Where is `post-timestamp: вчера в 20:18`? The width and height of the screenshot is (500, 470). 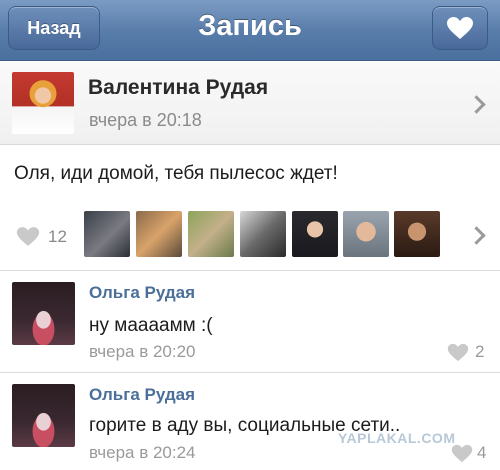 post-timestamp: вчера в 20:18 is located at coordinates (145, 120).